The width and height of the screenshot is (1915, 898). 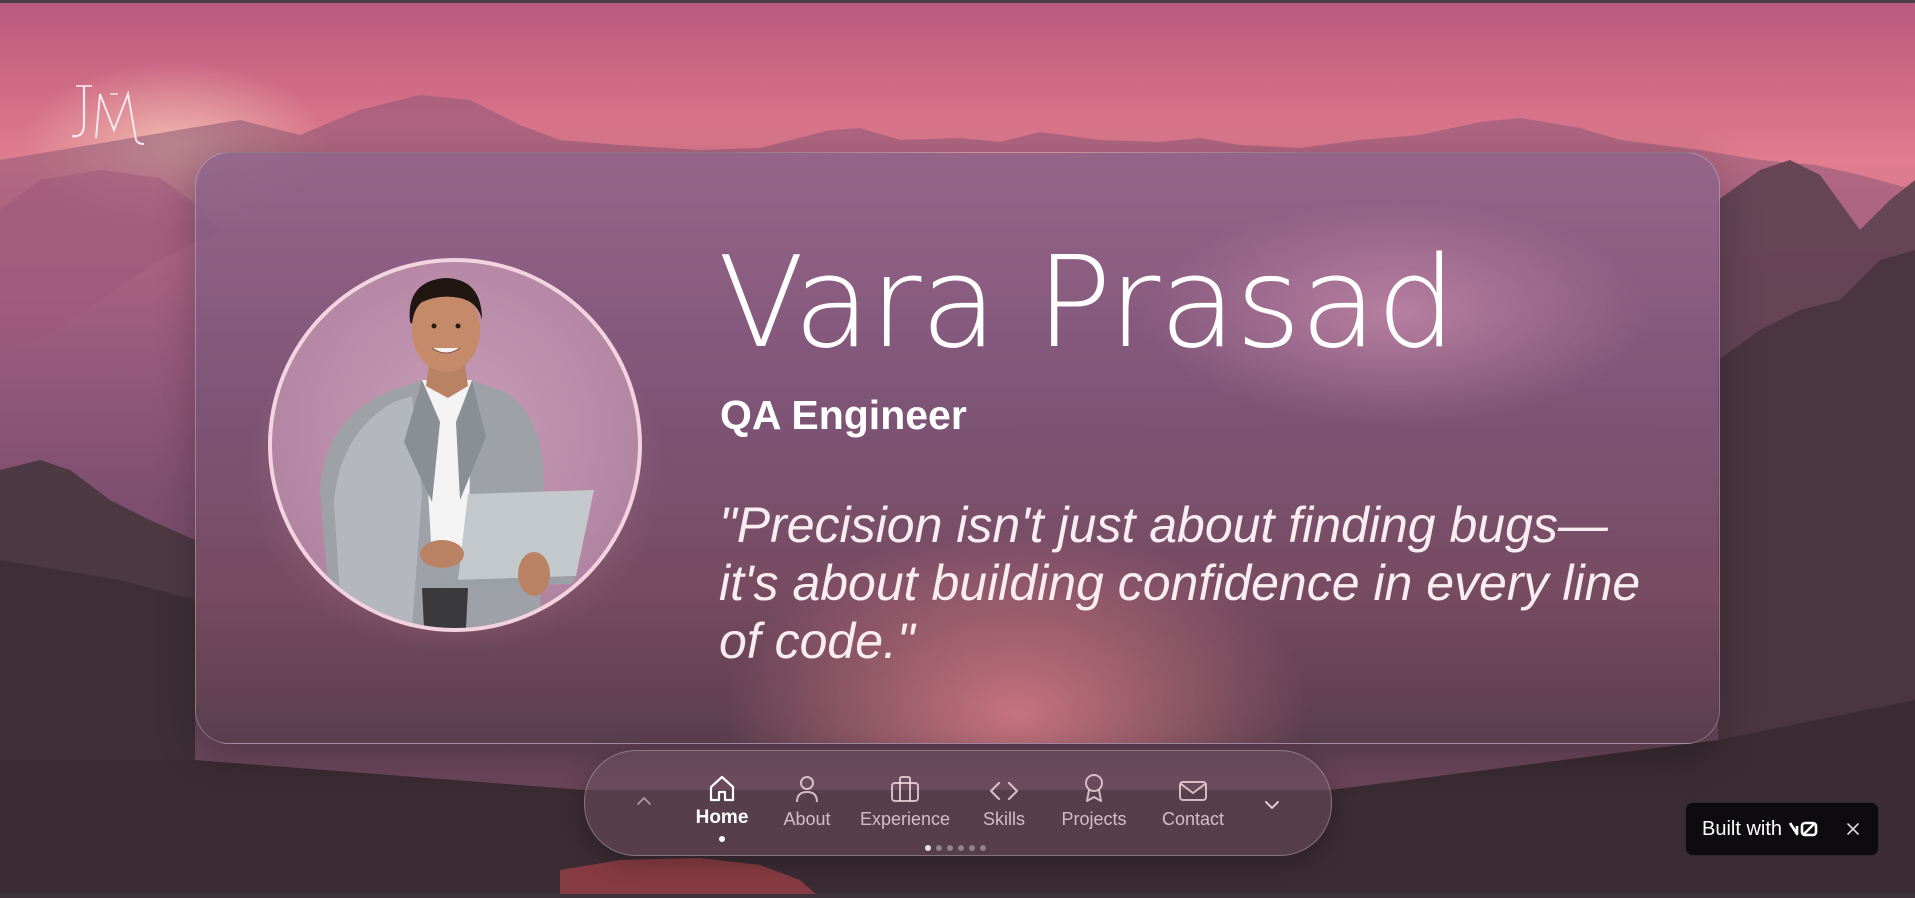 I want to click on nav-item-label: Skills, so click(x=1003, y=819).